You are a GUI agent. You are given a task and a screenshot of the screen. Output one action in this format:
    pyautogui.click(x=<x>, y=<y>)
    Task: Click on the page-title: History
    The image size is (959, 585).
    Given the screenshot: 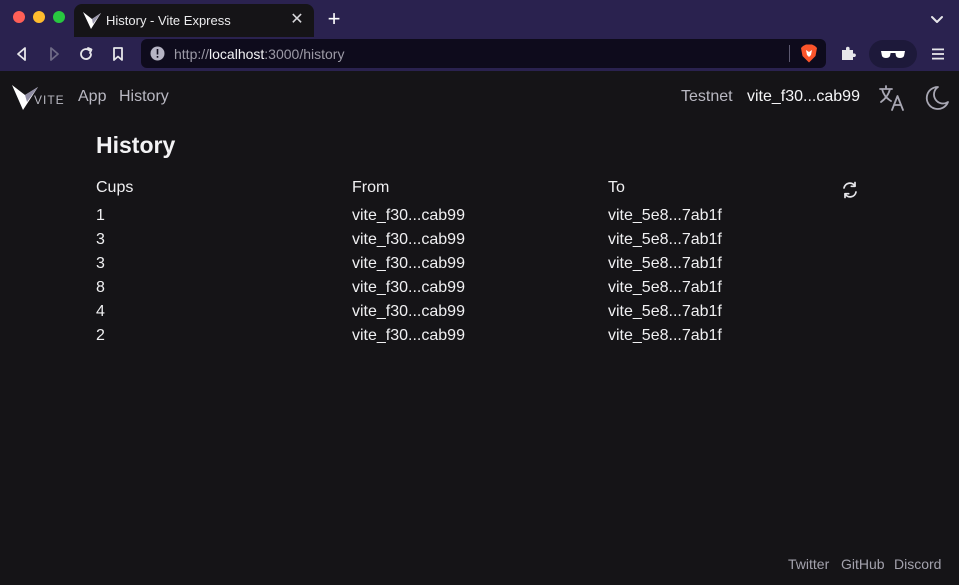 What is the action you would take?
    pyautogui.click(x=136, y=145)
    